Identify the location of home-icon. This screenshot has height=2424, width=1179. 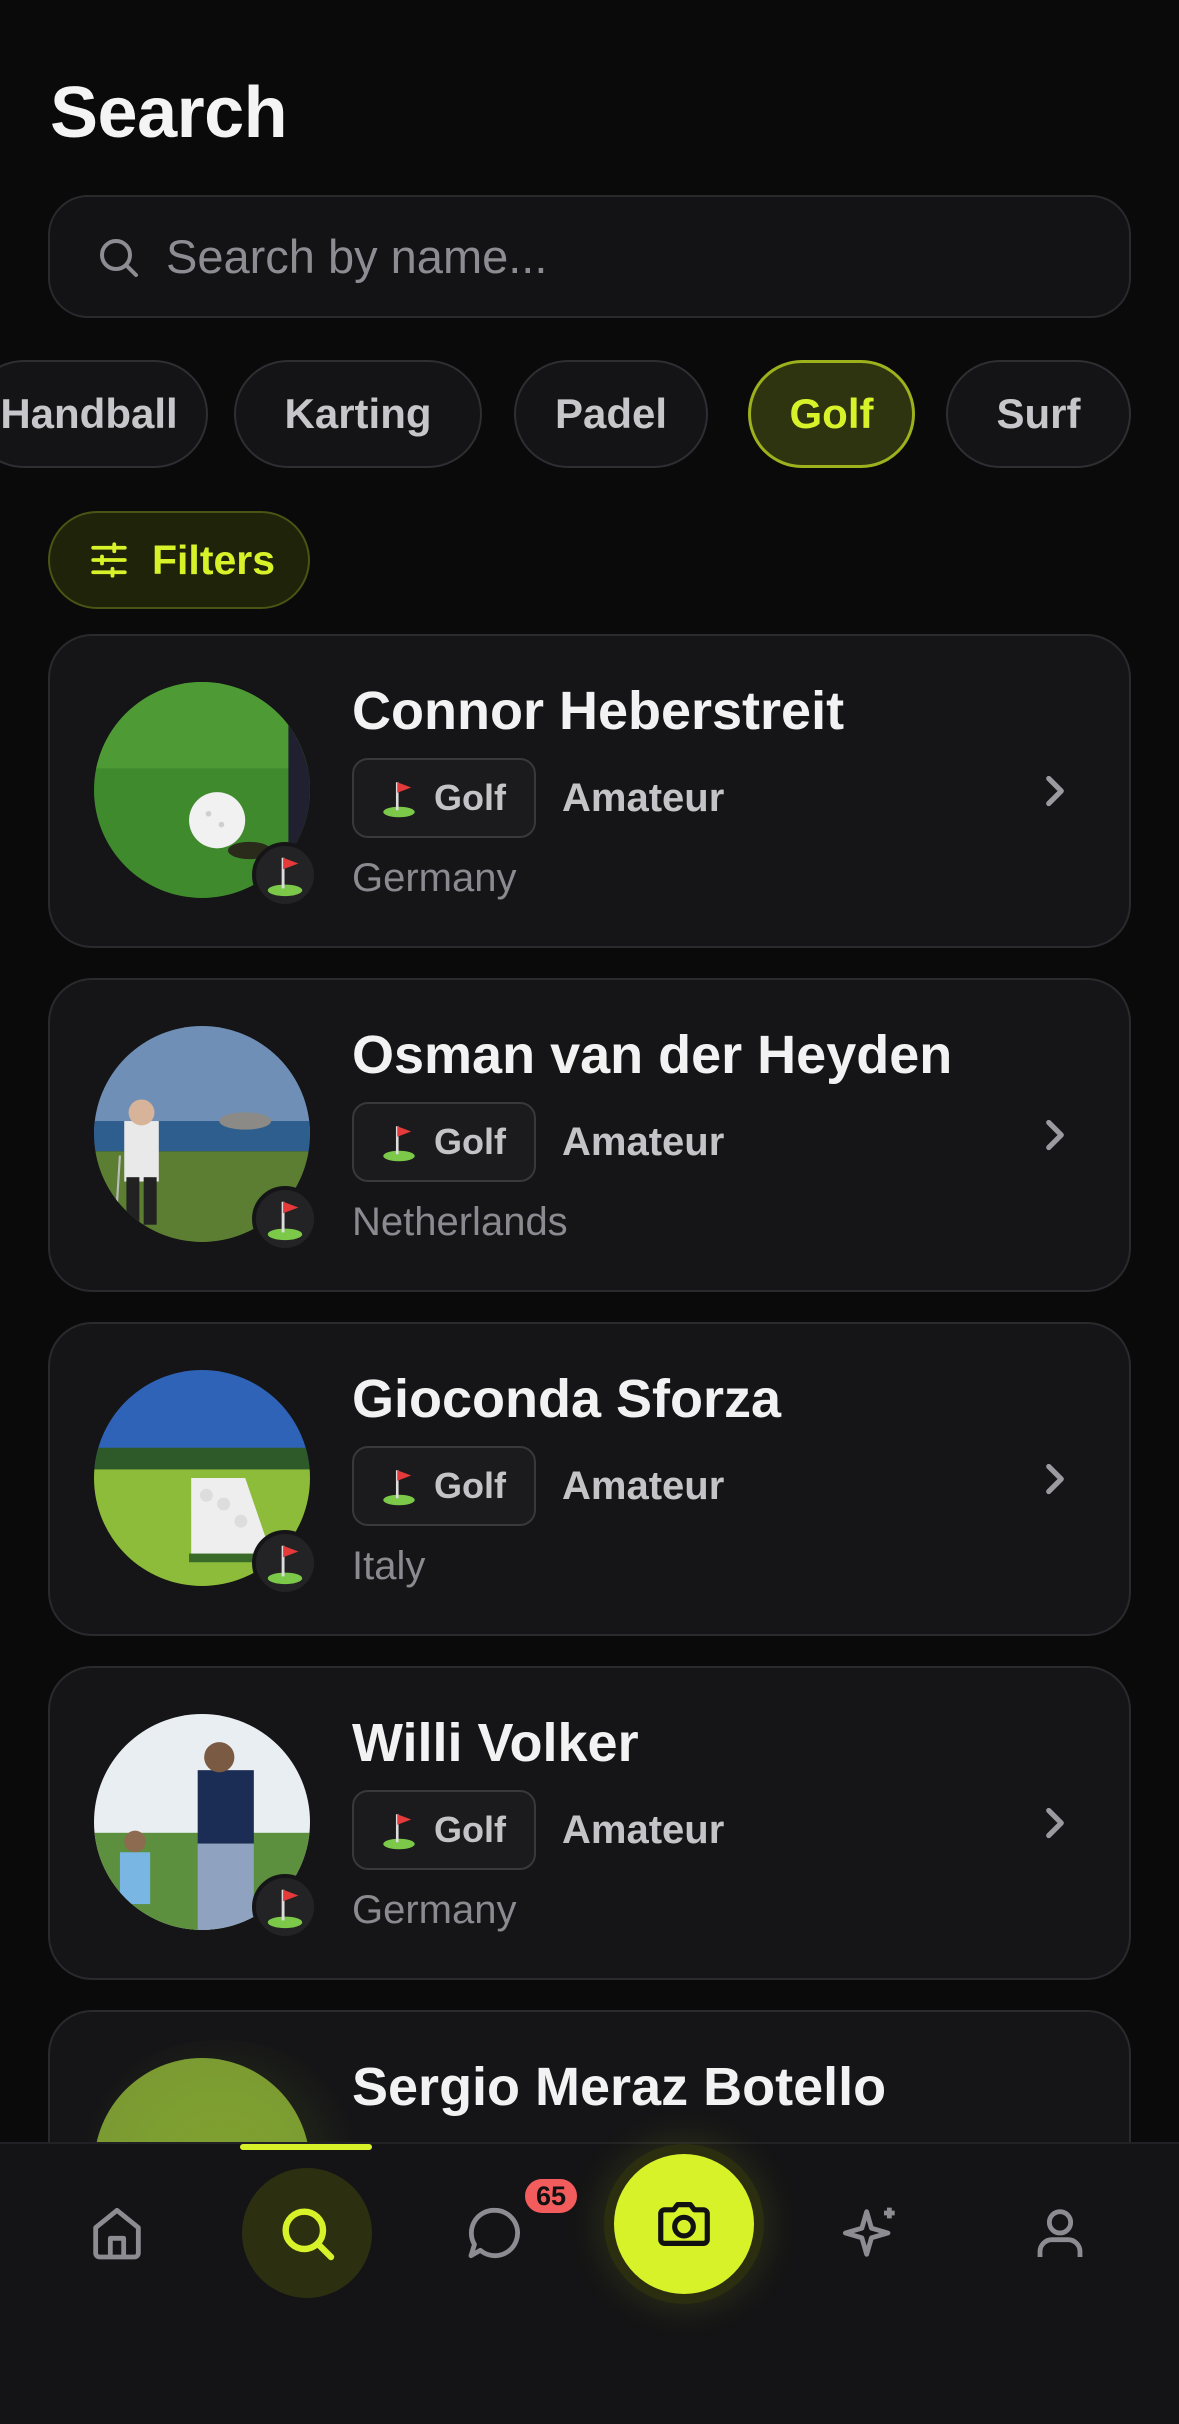
(117, 2233).